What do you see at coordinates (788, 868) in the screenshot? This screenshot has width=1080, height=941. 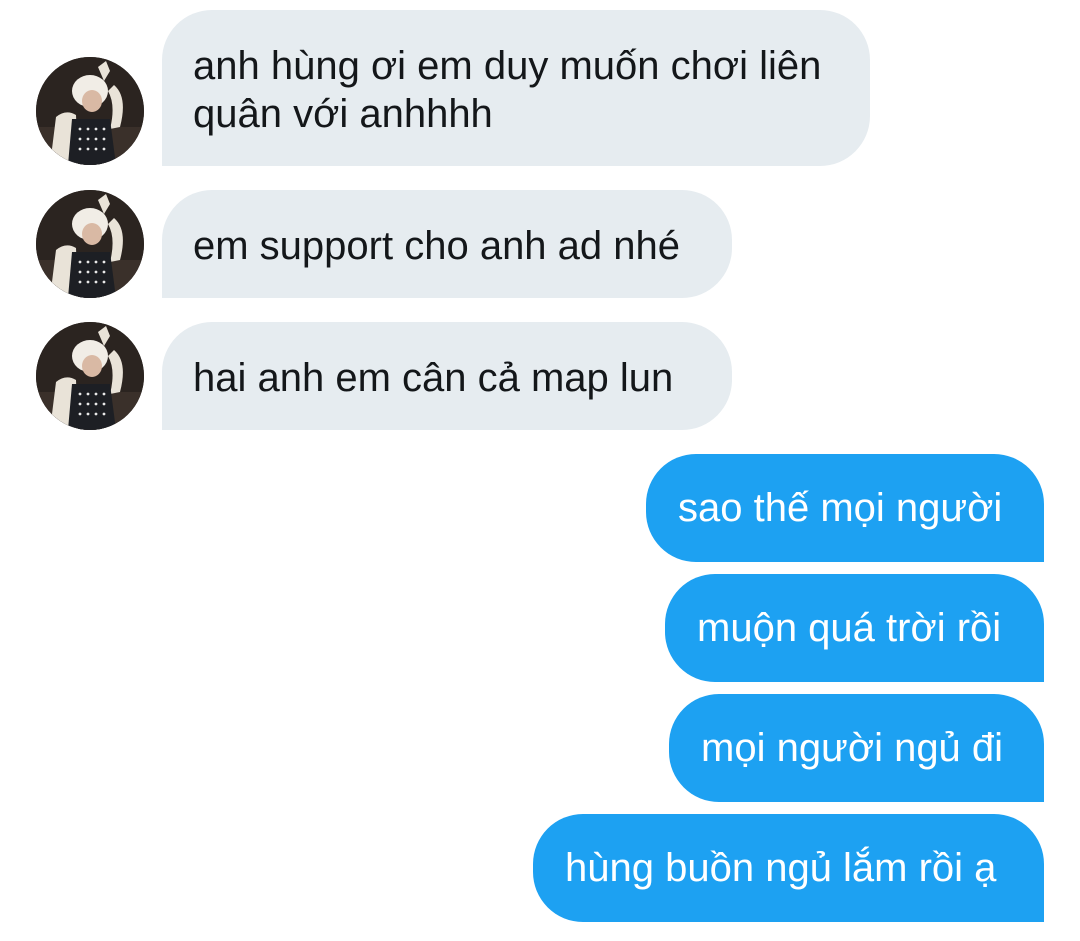 I see `outgoing-message-bubble: hùng buồn ngủ lắm rồi ạ` at bounding box center [788, 868].